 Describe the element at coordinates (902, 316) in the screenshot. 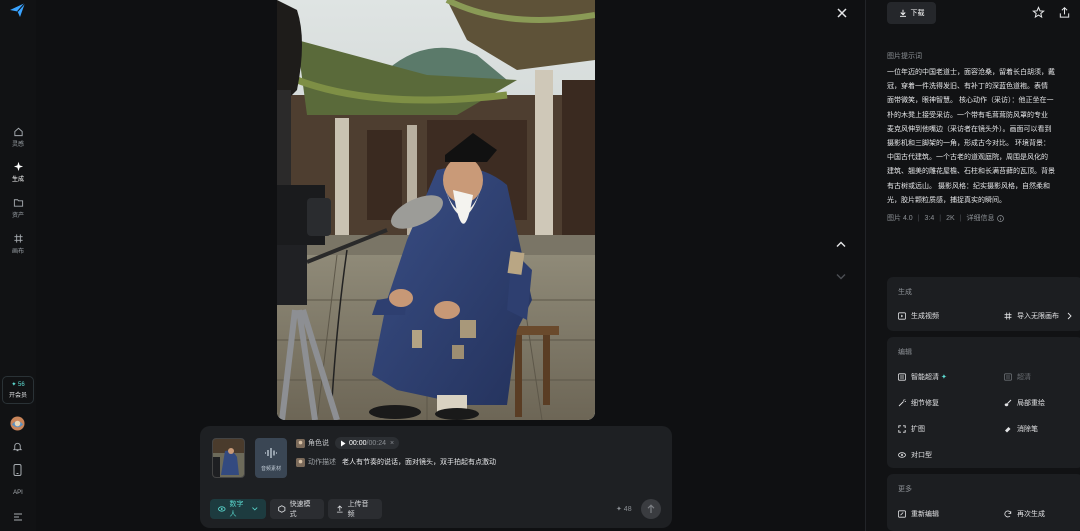

I see `video-icon` at that location.